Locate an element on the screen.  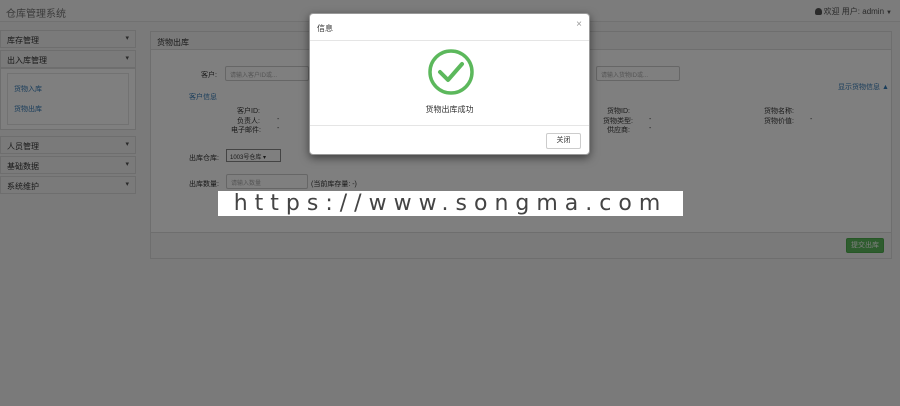
watermark: https://www.songma.com is located at coordinates (450, 203).